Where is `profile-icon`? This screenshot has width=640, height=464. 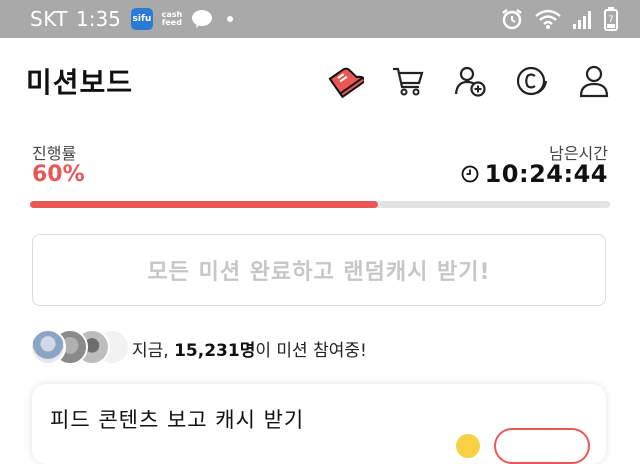 profile-icon is located at coordinates (594, 81).